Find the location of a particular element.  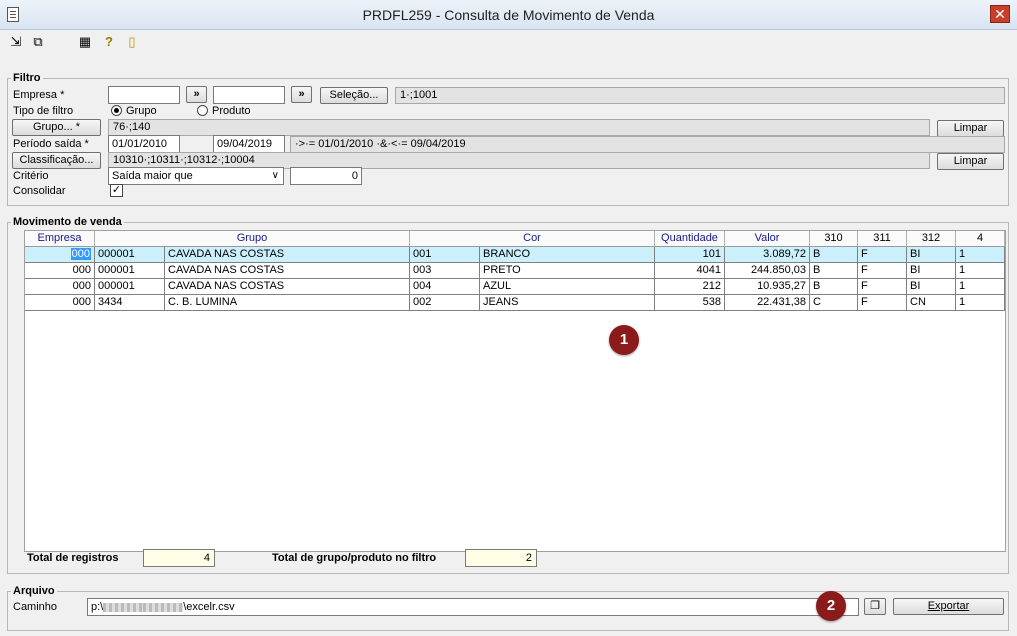

annotation-badge-1: 1 is located at coordinates (624, 340).